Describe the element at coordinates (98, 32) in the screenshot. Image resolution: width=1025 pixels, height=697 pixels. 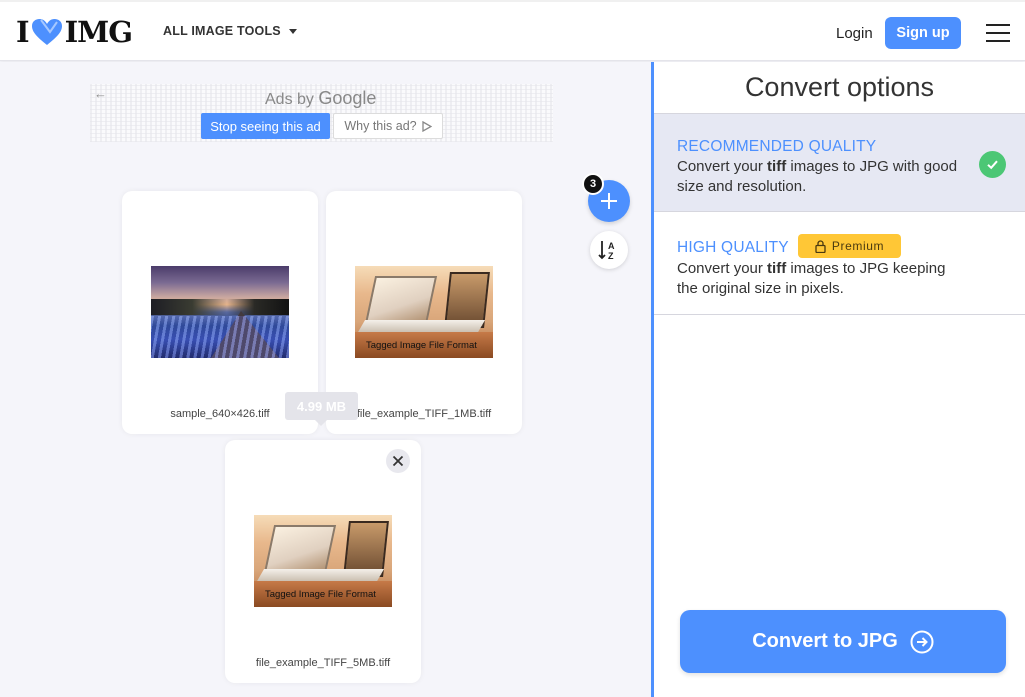
I see `logo-text-right: IMG` at that location.